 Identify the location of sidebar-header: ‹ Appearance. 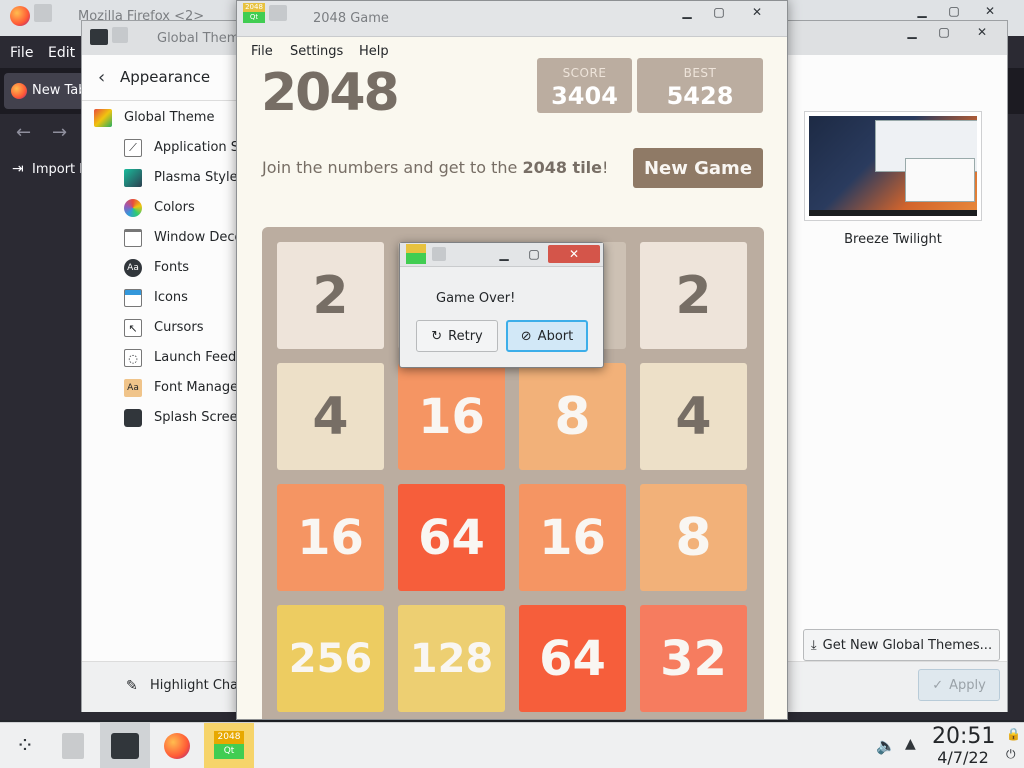
(161, 78).